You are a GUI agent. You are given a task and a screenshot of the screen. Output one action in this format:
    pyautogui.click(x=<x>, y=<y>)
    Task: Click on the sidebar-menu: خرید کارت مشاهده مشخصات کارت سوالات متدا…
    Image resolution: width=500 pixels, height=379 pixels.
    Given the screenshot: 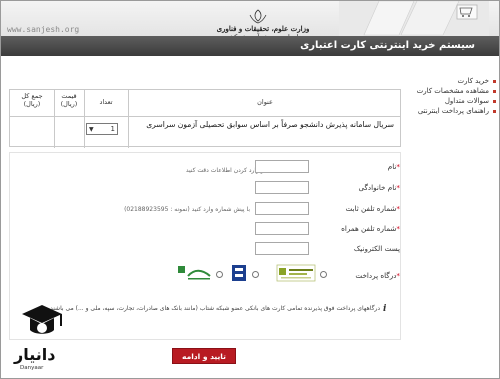 What is the action you would take?
    pyautogui.click(x=455, y=96)
    